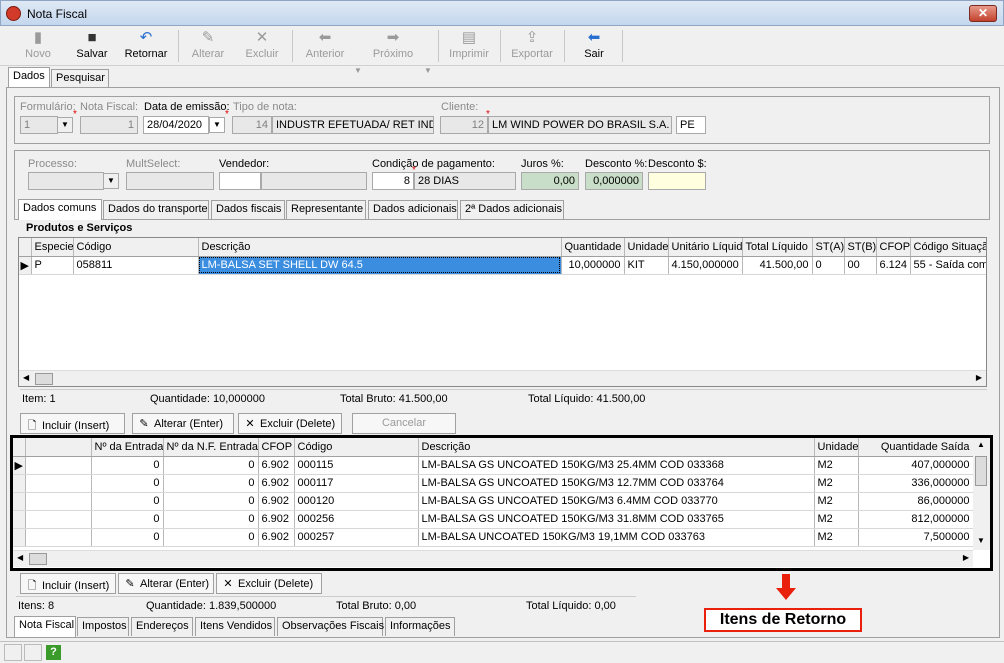  I want to click on processo-select, so click(66, 181).